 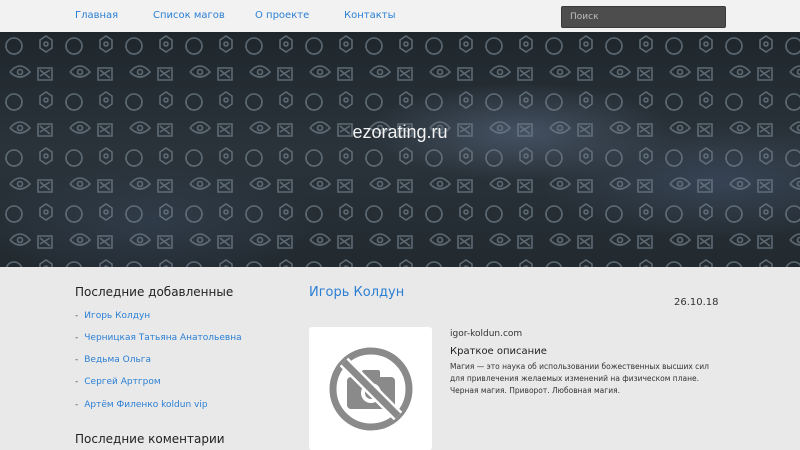 I want to click on post-date: 26.10.18, so click(x=696, y=302).